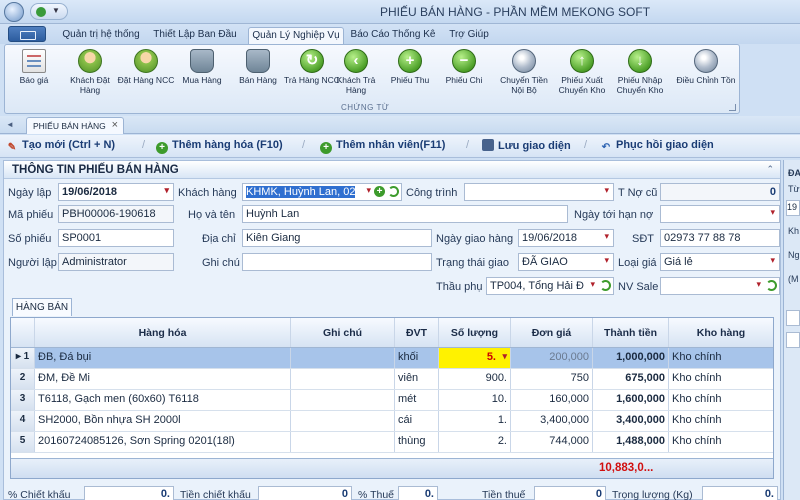 Image resolution: width=800 pixels, height=500 pixels. I want to click on khach-dat-hang-button: Khách Đặt Hàng, so click(90, 77).